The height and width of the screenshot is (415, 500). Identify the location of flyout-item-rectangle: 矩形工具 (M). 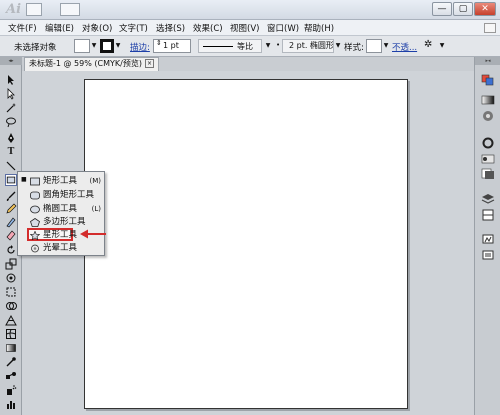
(66, 181).